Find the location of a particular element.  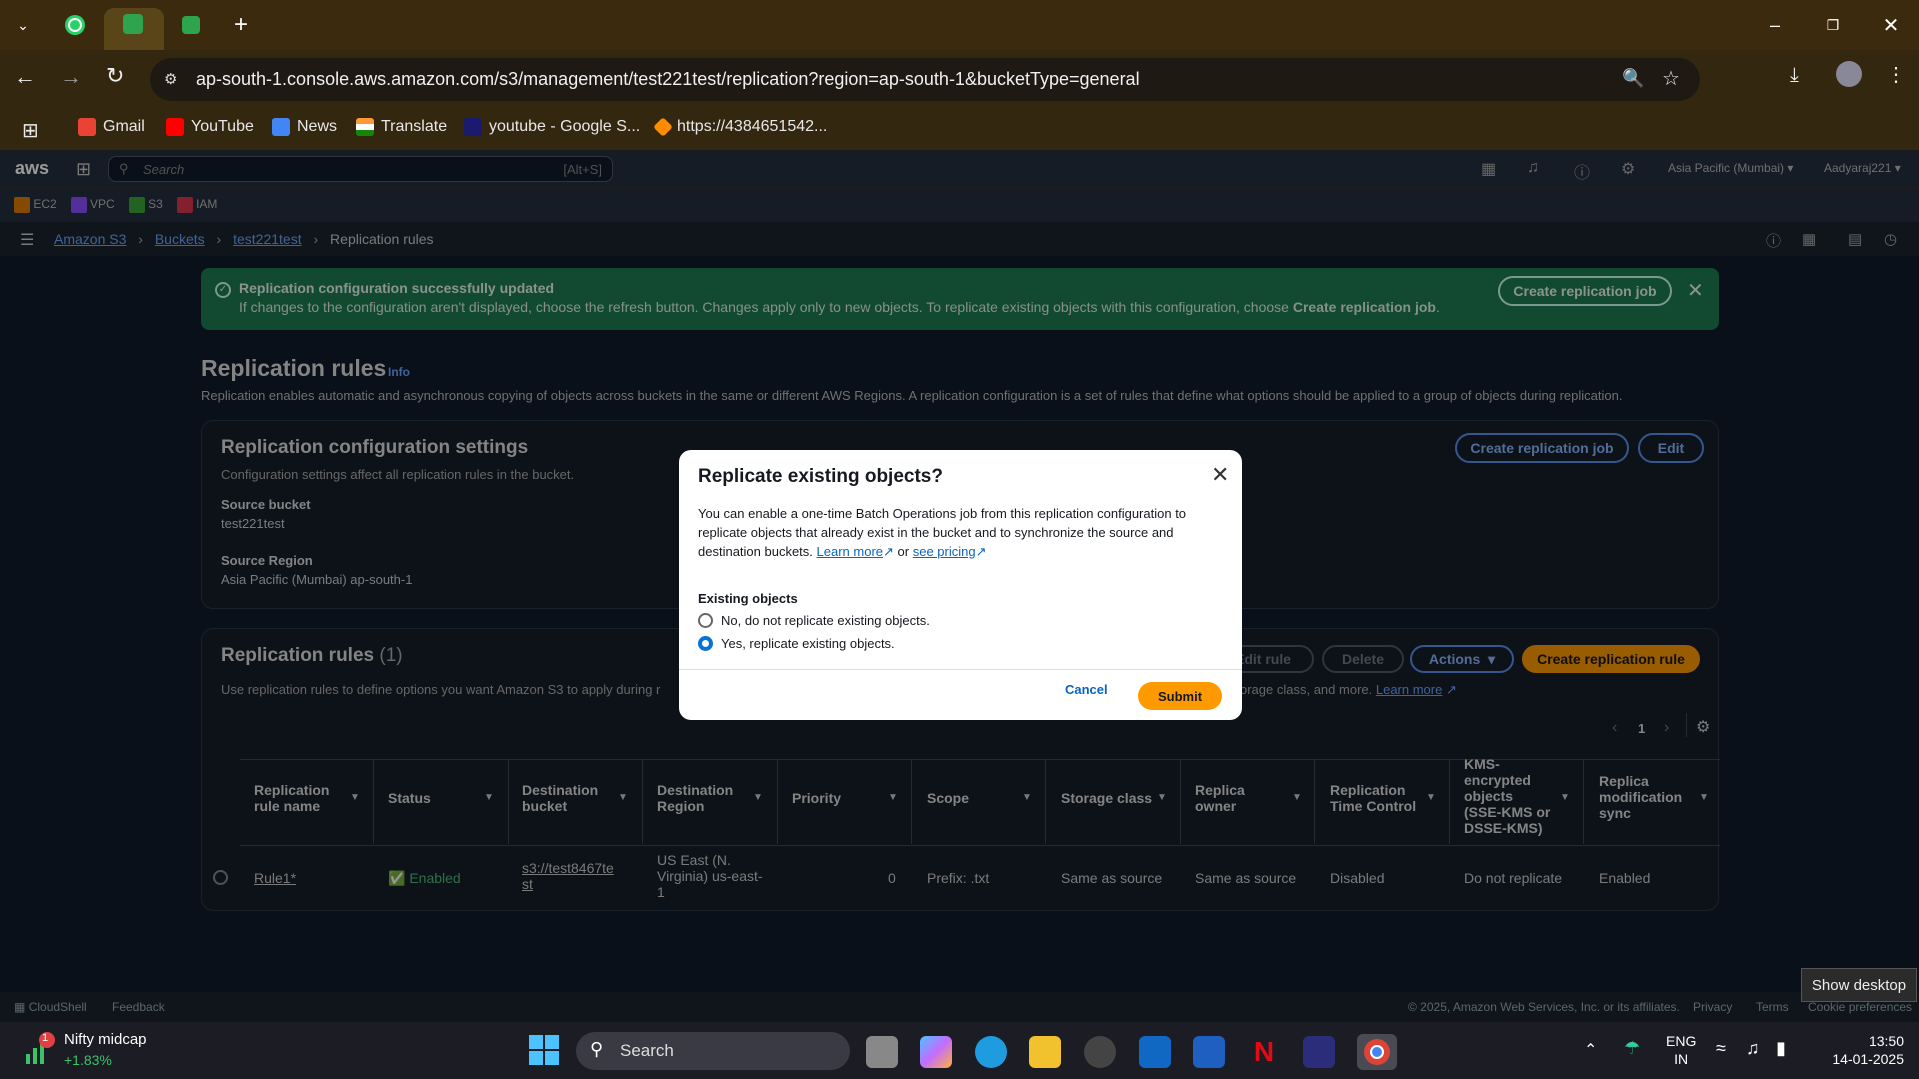

show-desktop-tooltip: Show desktop is located at coordinates (1859, 985).